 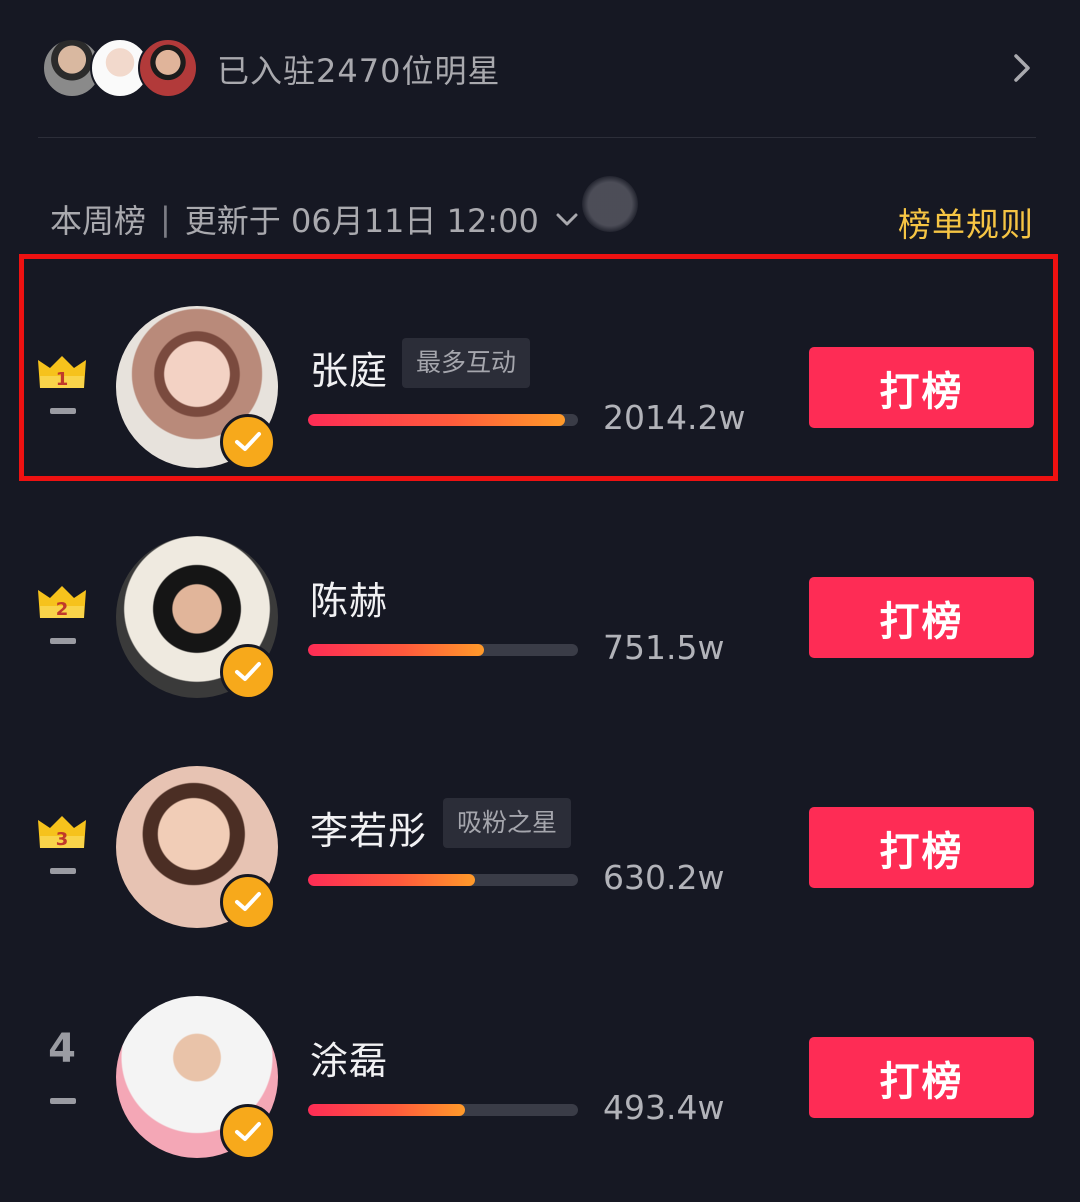 I want to click on update-time: 更新于 06月11日 12:00, so click(x=361, y=221).